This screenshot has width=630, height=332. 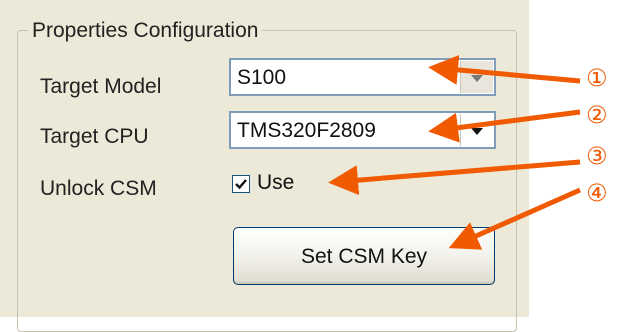 What do you see at coordinates (597, 156) in the screenshot?
I see `marker-3: ③` at bounding box center [597, 156].